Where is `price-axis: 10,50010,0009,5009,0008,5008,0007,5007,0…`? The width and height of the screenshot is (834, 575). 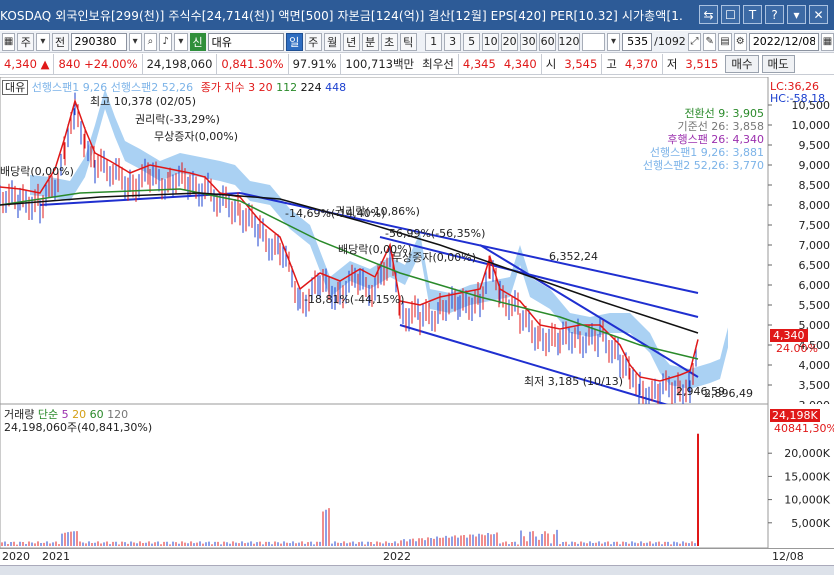
price-axis: 10,50010,0009,5009,0008,5008,0007,5007,0… is located at coordinates (799, 255).